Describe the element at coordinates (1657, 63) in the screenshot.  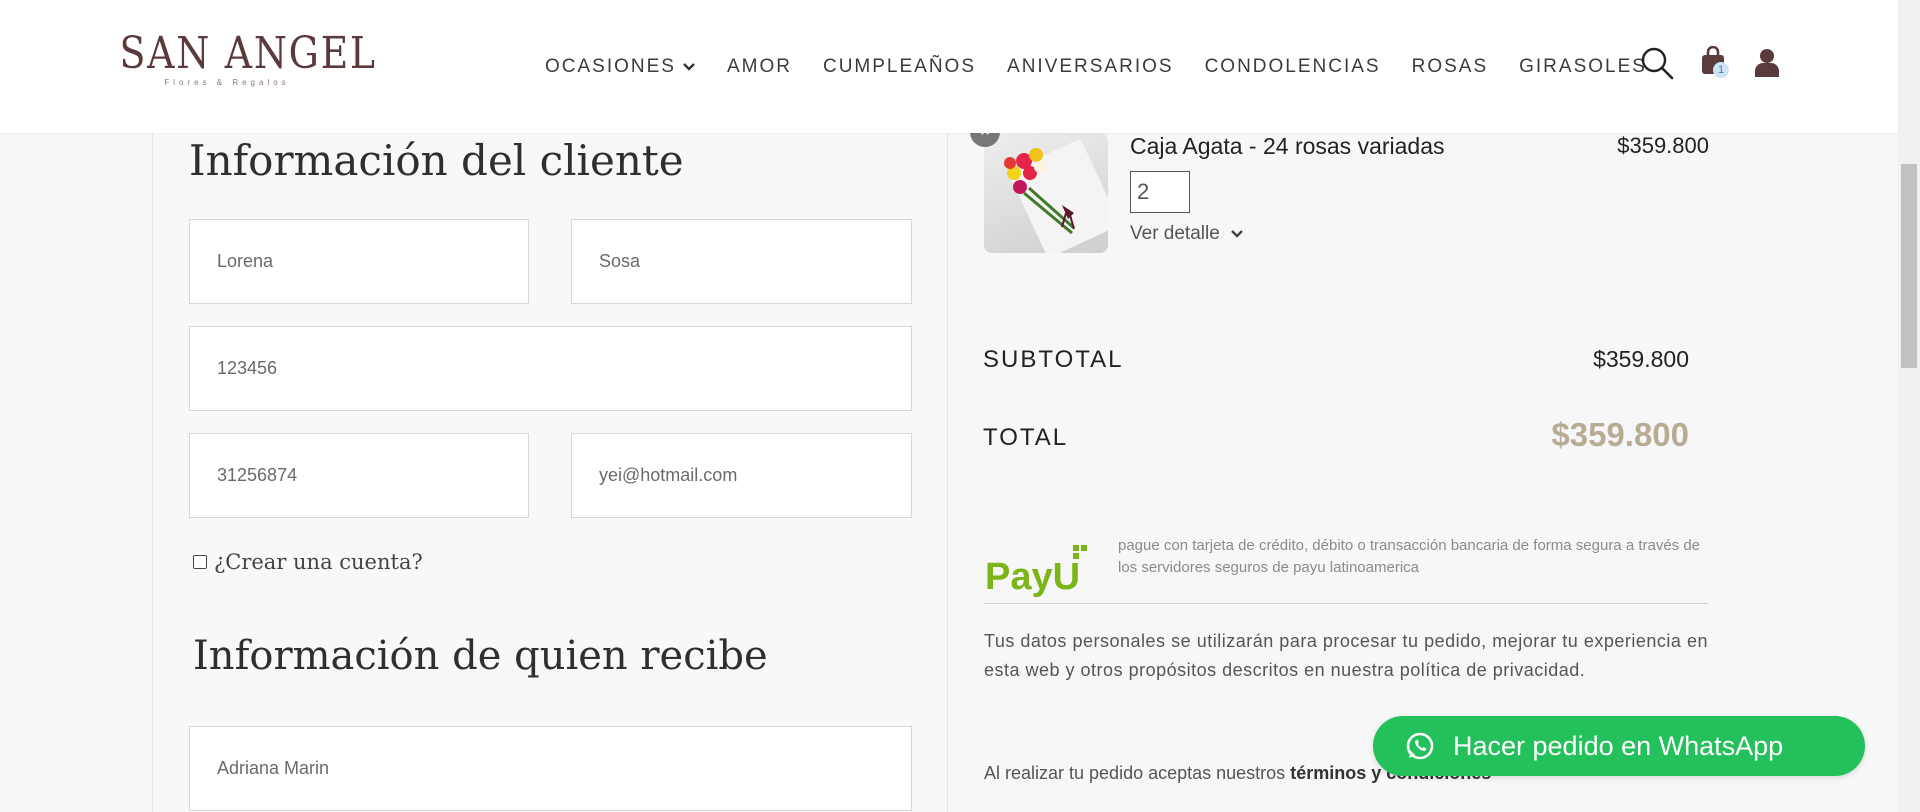
I see `search-icon` at that location.